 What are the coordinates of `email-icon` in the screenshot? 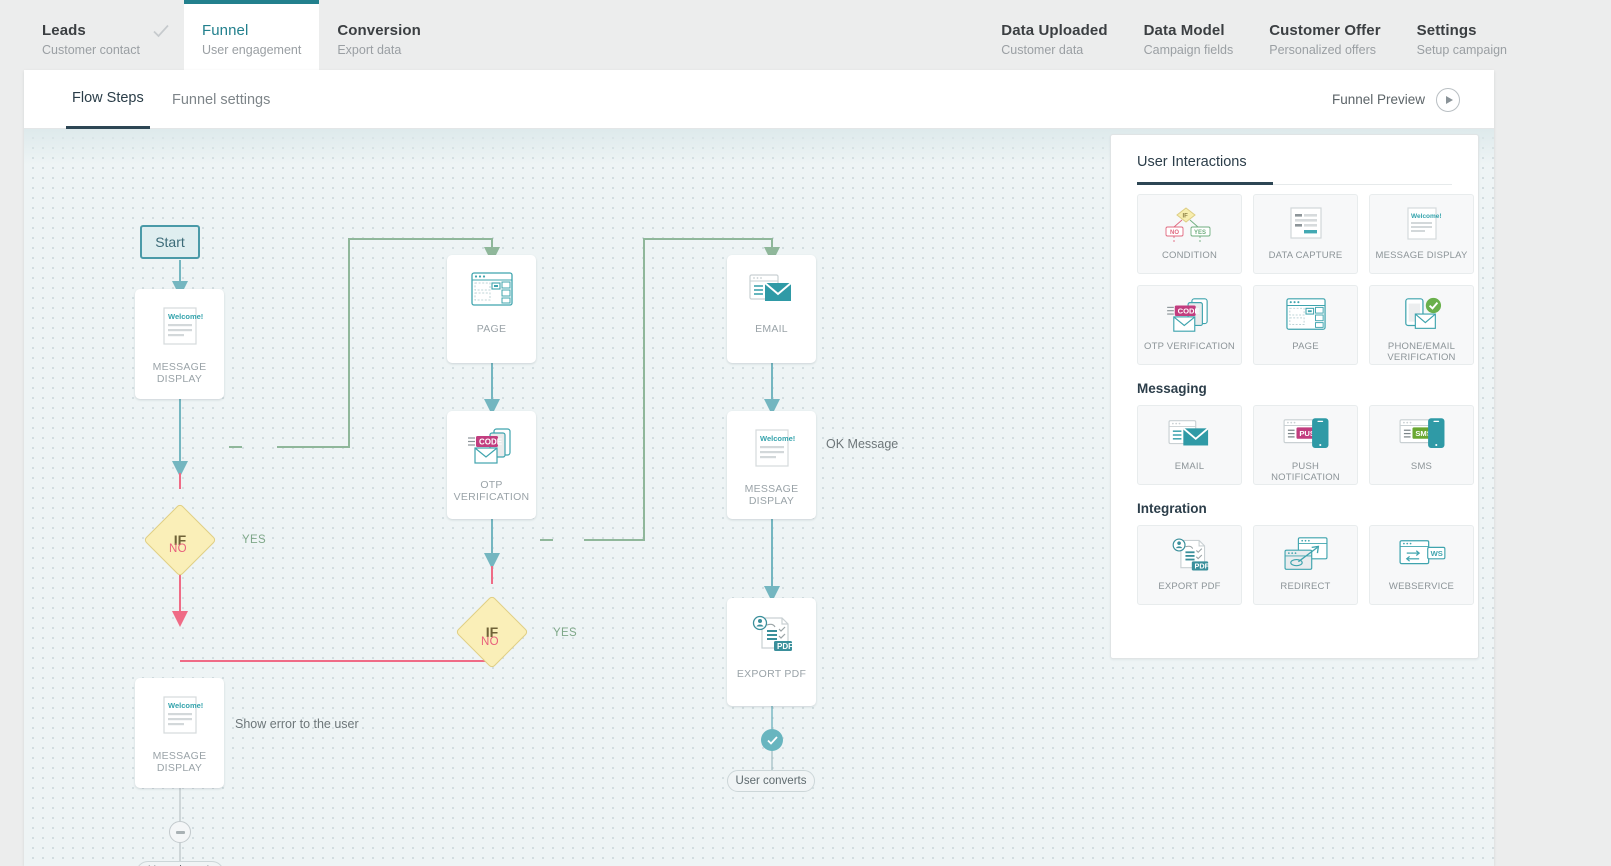 It's located at (1190, 435).